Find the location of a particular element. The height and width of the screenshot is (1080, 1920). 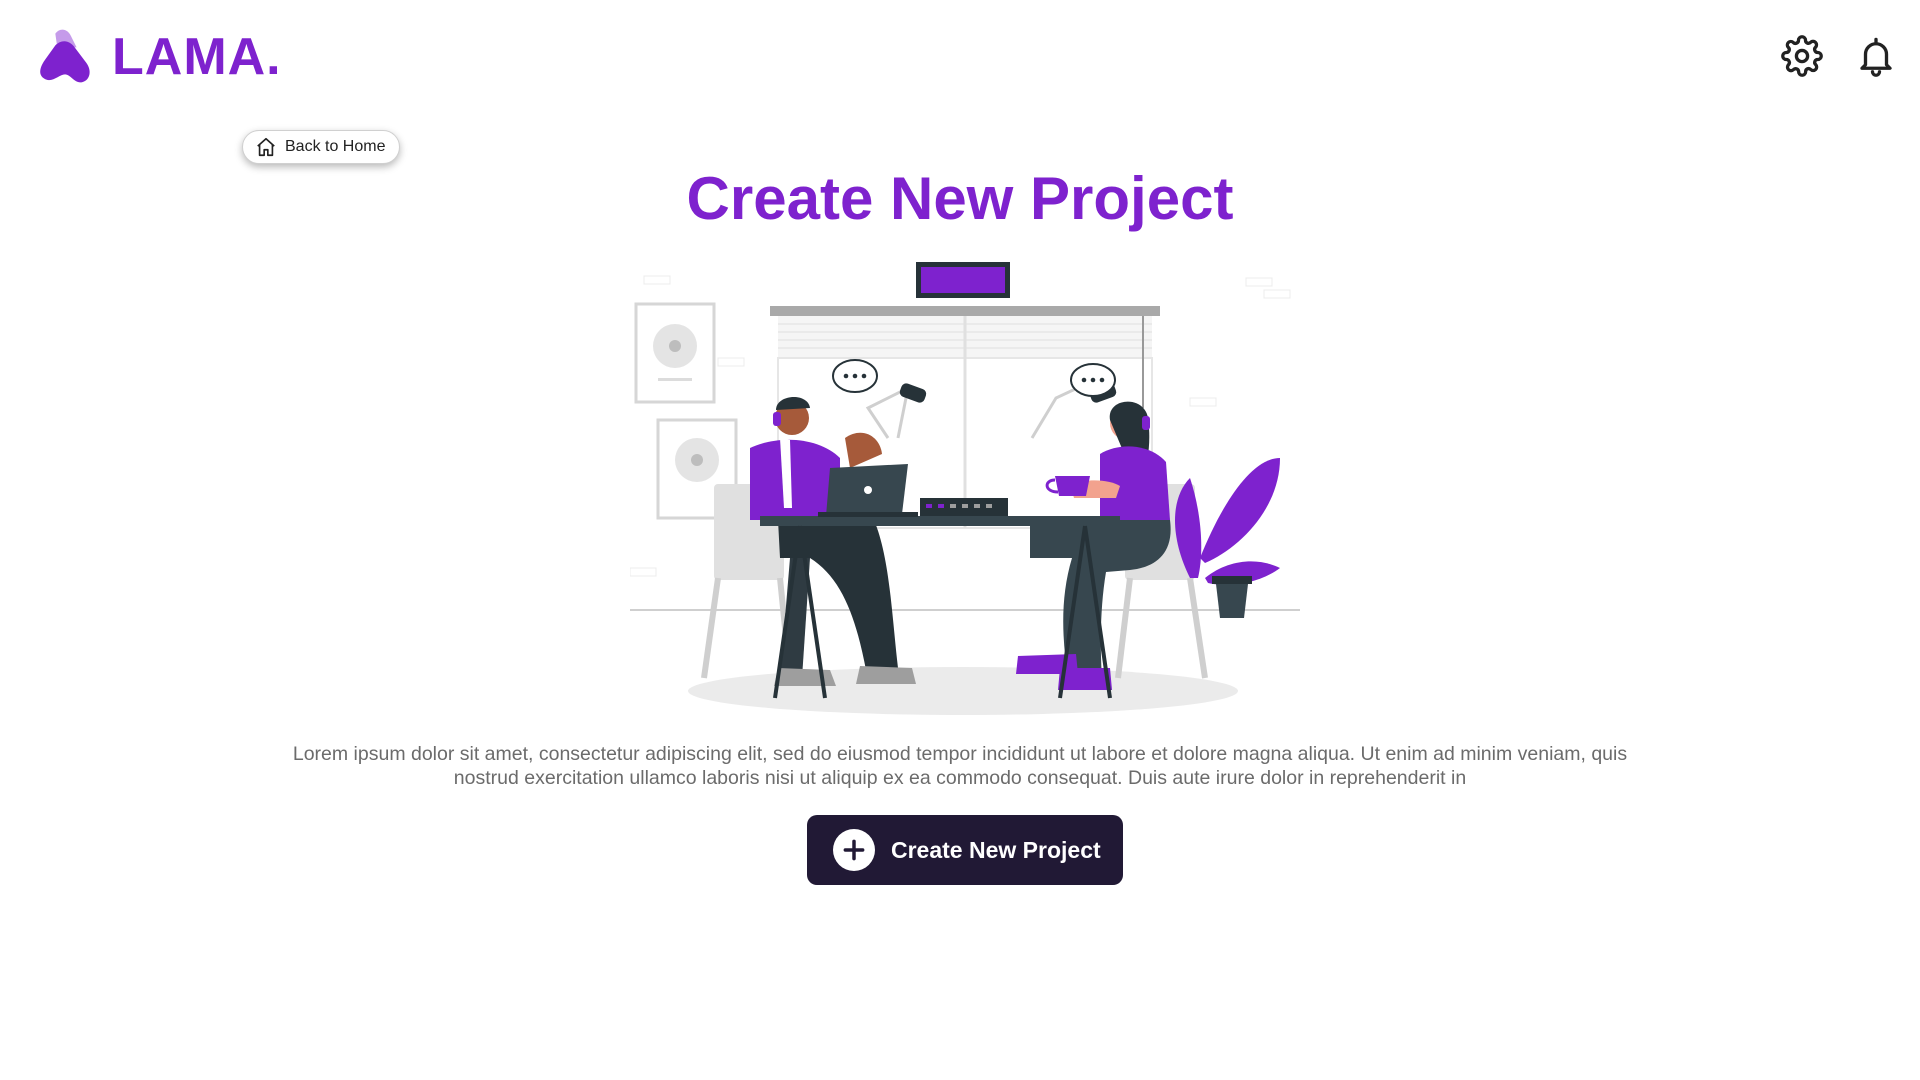

home-icon is located at coordinates (266, 147).